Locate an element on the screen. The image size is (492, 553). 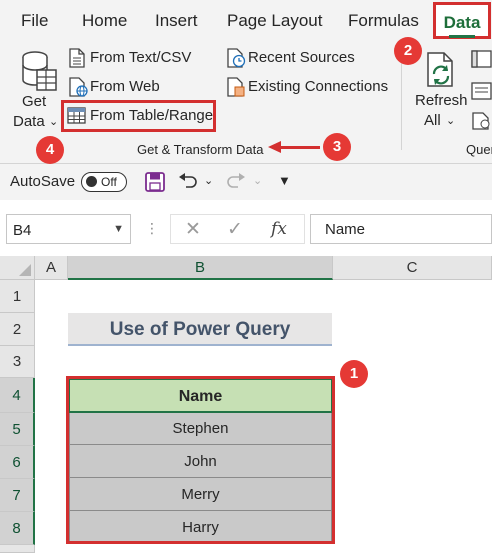
undo-icon is located at coordinates (188, 182).